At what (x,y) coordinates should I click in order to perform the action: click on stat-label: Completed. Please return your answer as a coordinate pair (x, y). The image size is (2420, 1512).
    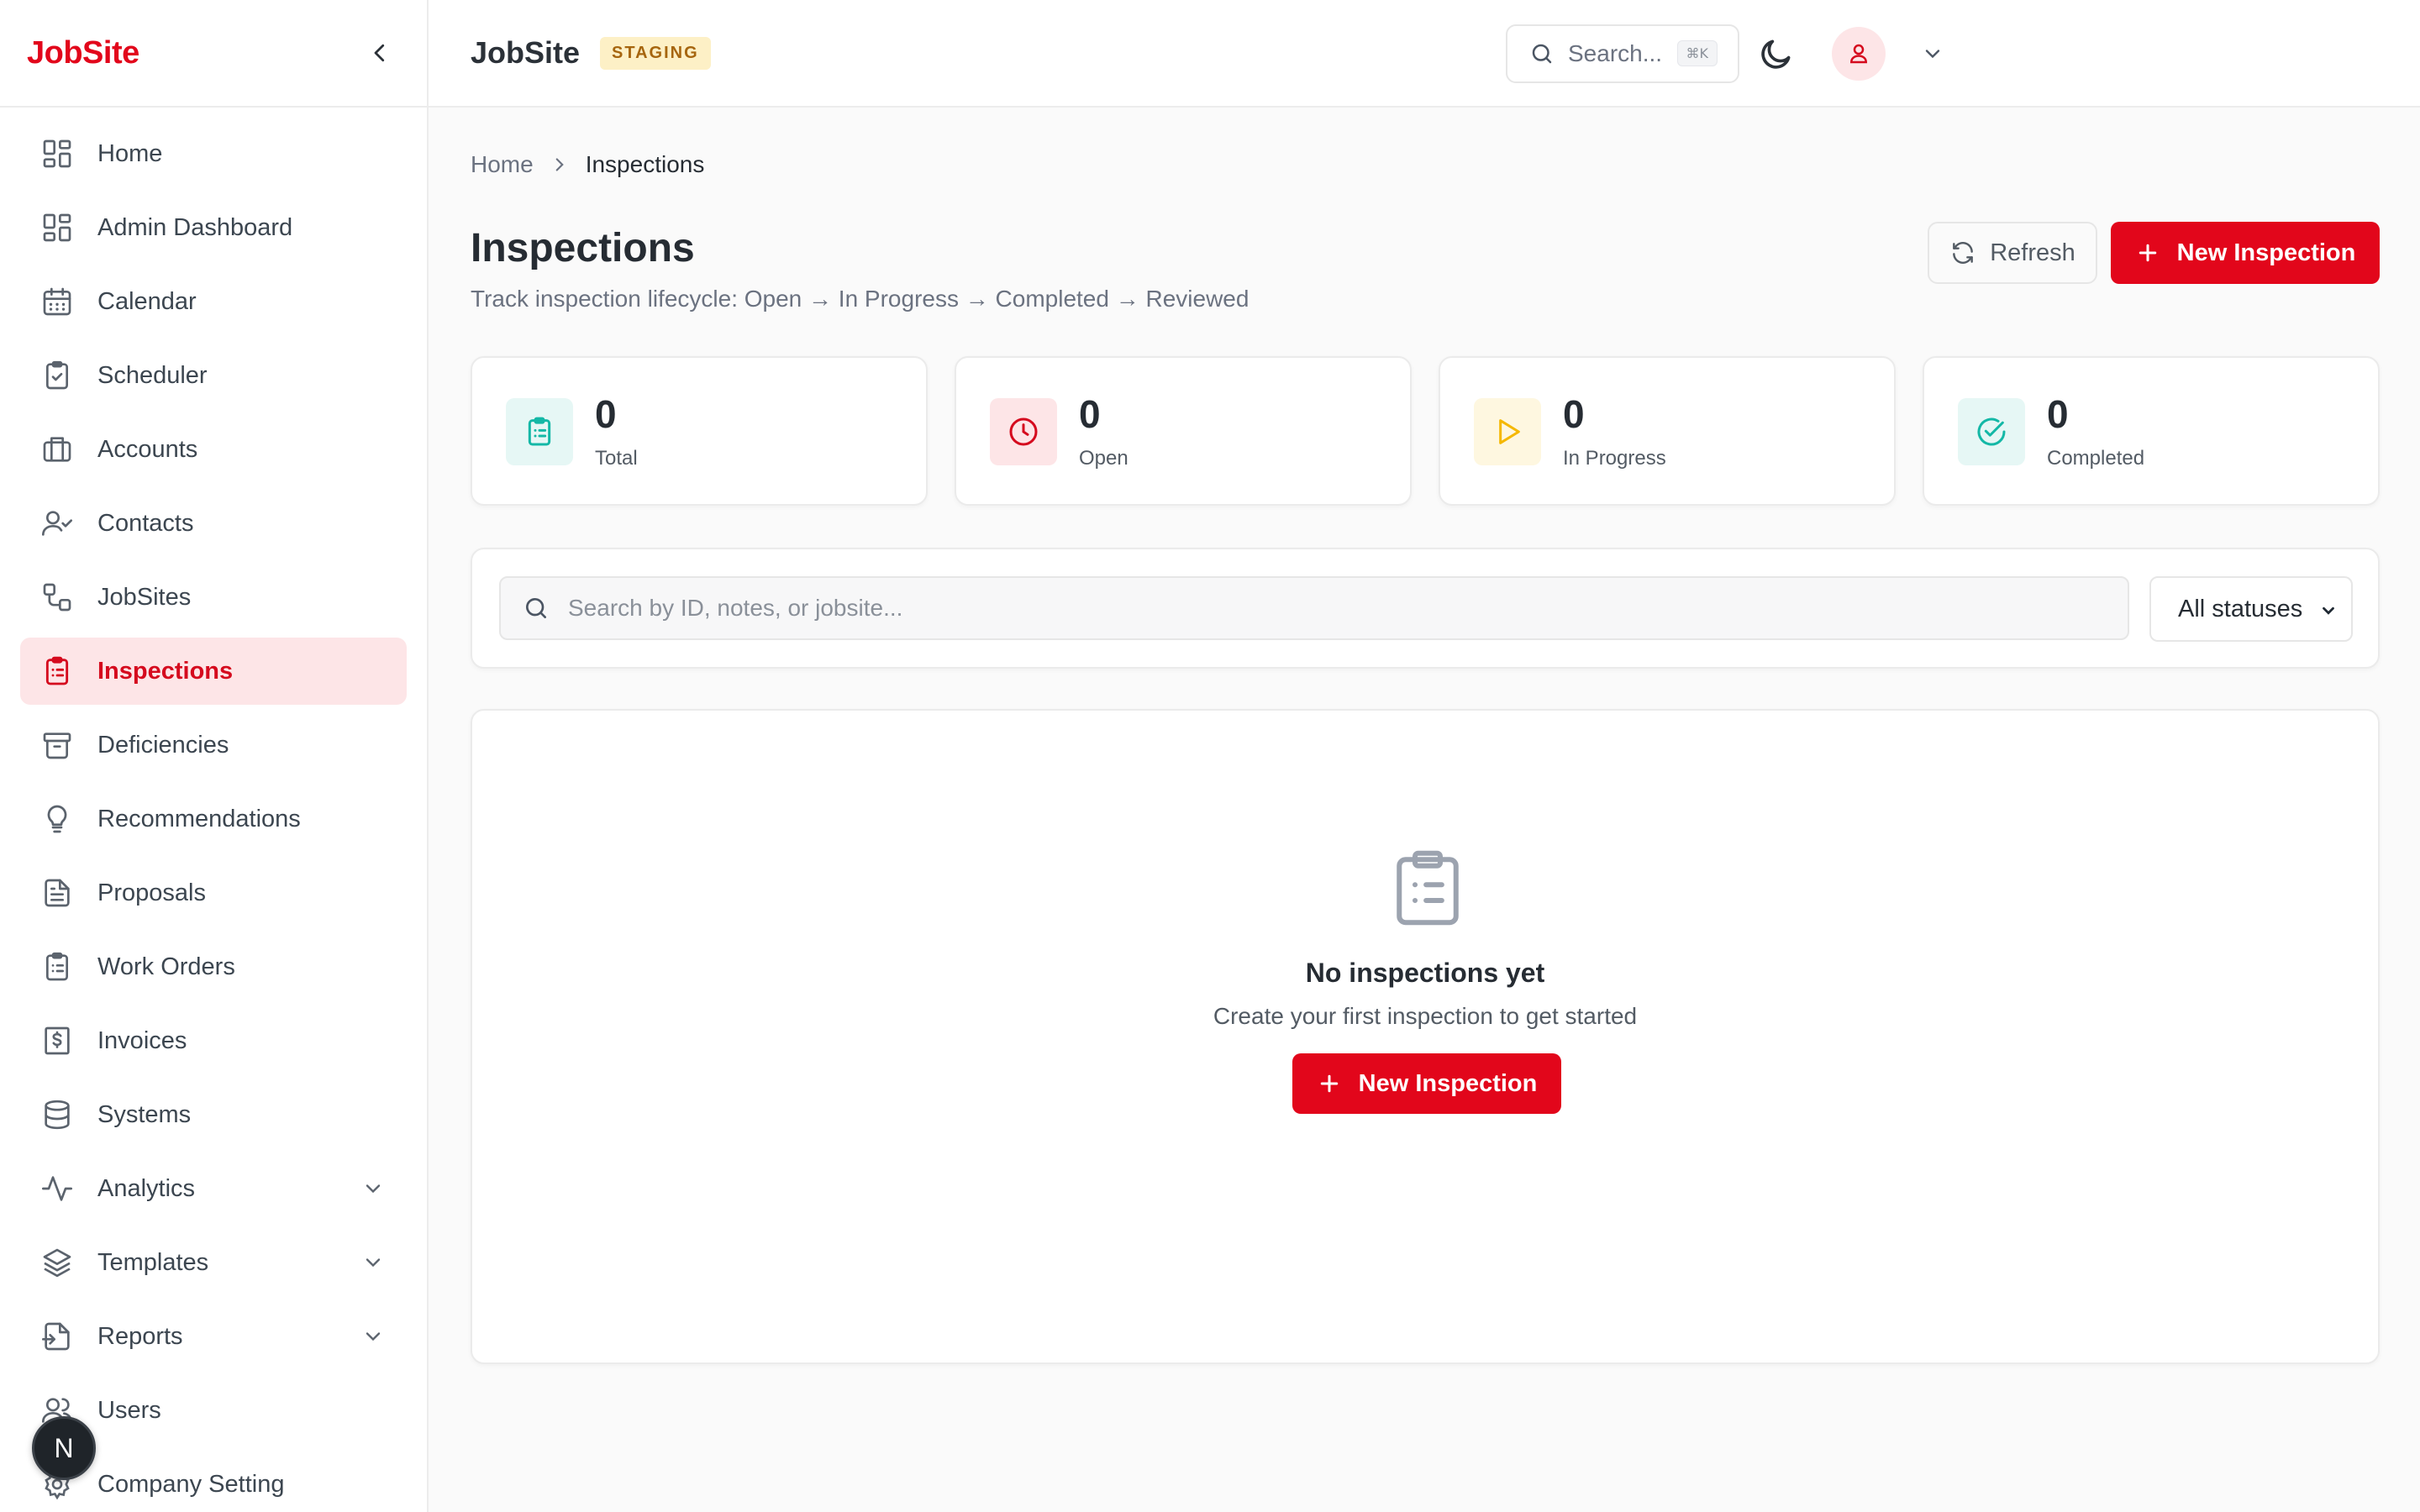
    Looking at the image, I should click on (2096, 458).